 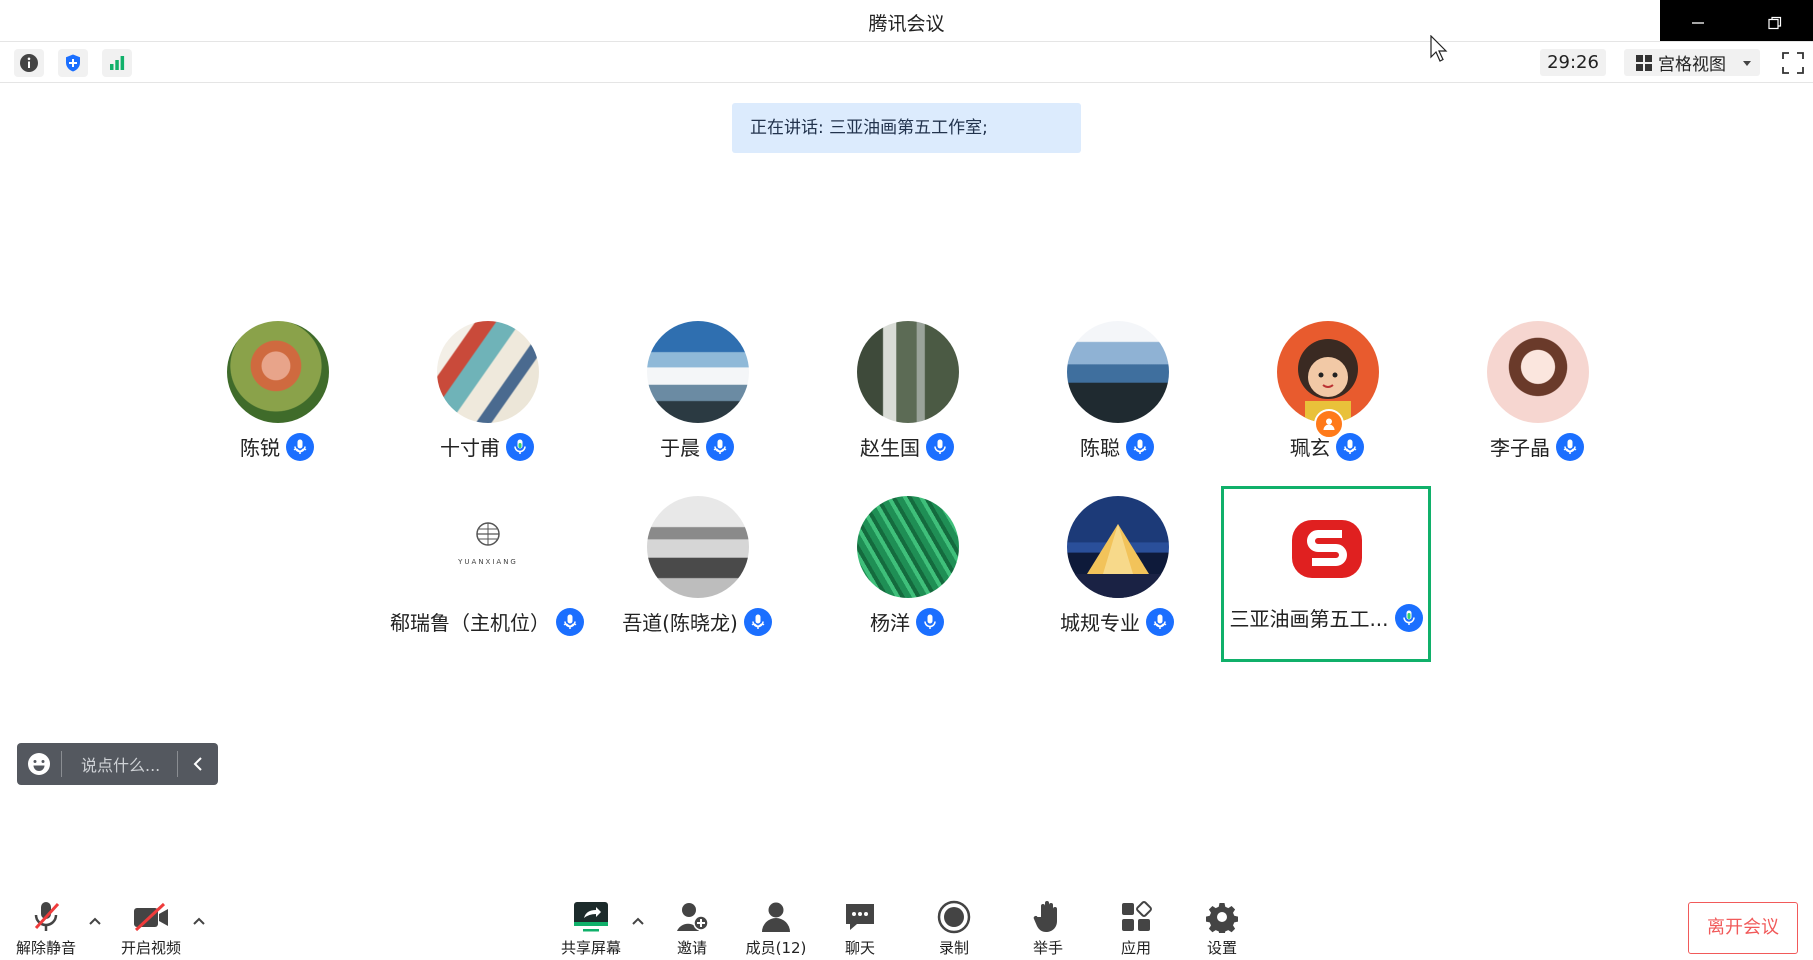 What do you see at coordinates (487, 578) in the screenshot?
I see `participant-tile: YUANXIANG 郗瑞鲁（主机位）` at bounding box center [487, 578].